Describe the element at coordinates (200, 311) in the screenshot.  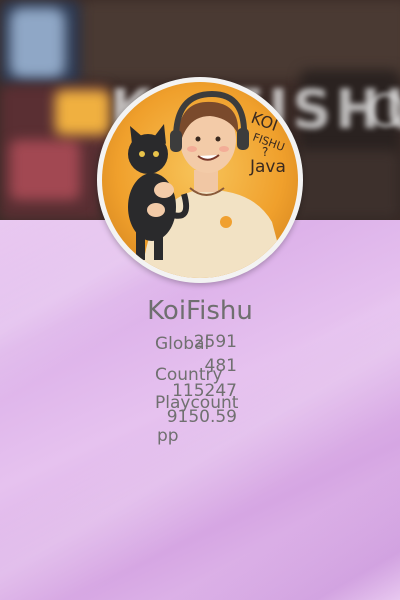
I see `username: KoiFishu` at that location.